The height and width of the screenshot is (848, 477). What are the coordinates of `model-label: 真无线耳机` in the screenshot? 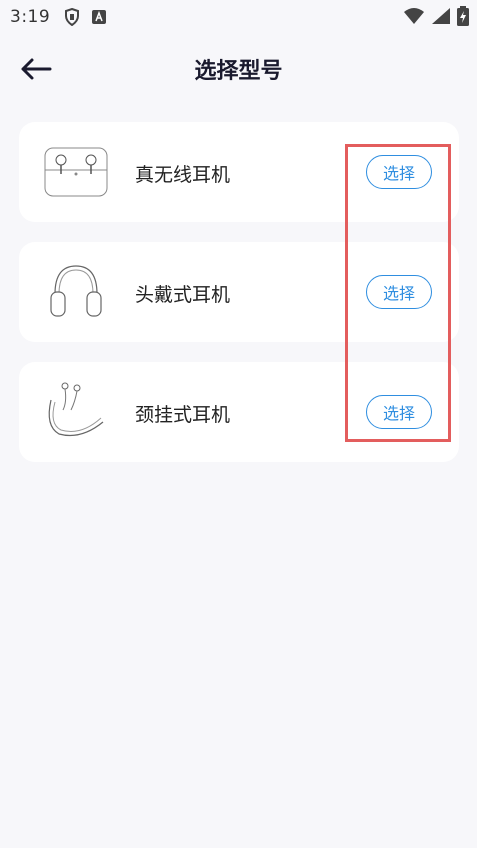 It's located at (183, 175).